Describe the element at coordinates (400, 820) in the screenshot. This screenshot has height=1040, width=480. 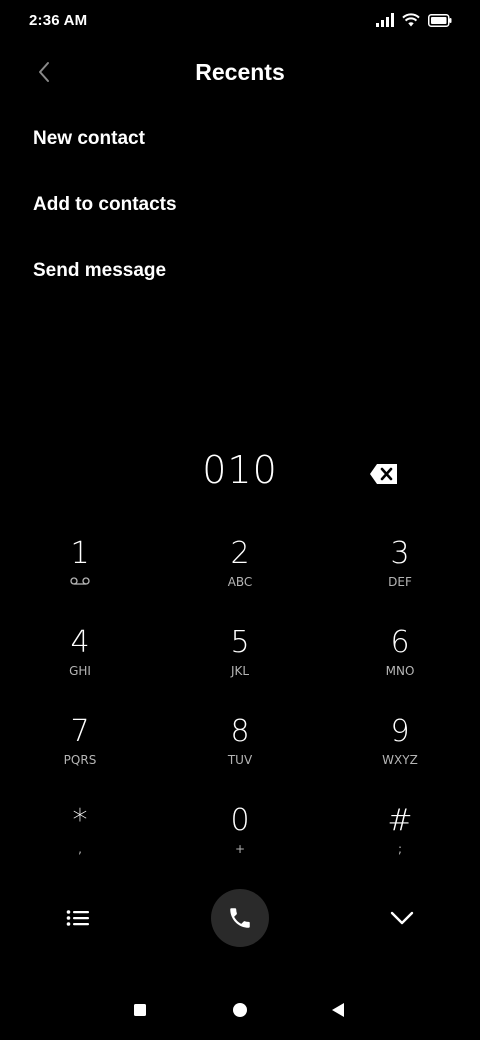
I see `key-digit: #` at that location.